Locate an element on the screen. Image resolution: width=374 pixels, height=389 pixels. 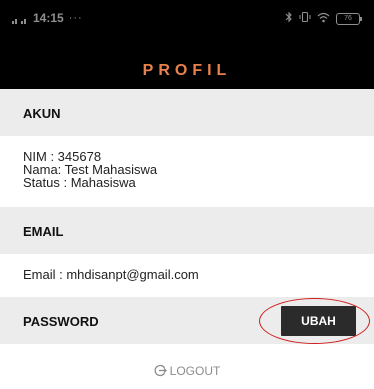
status-left: 14:15 ··· is located at coordinates (47, 18).